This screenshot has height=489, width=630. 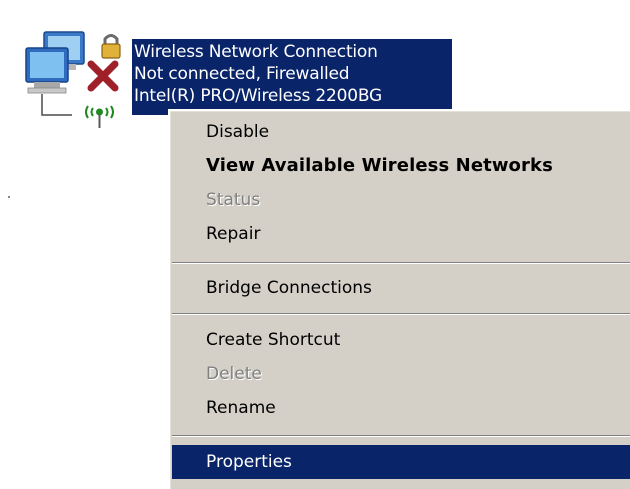 What do you see at coordinates (233, 200) in the screenshot?
I see `menu-item-status: Status` at bounding box center [233, 200].